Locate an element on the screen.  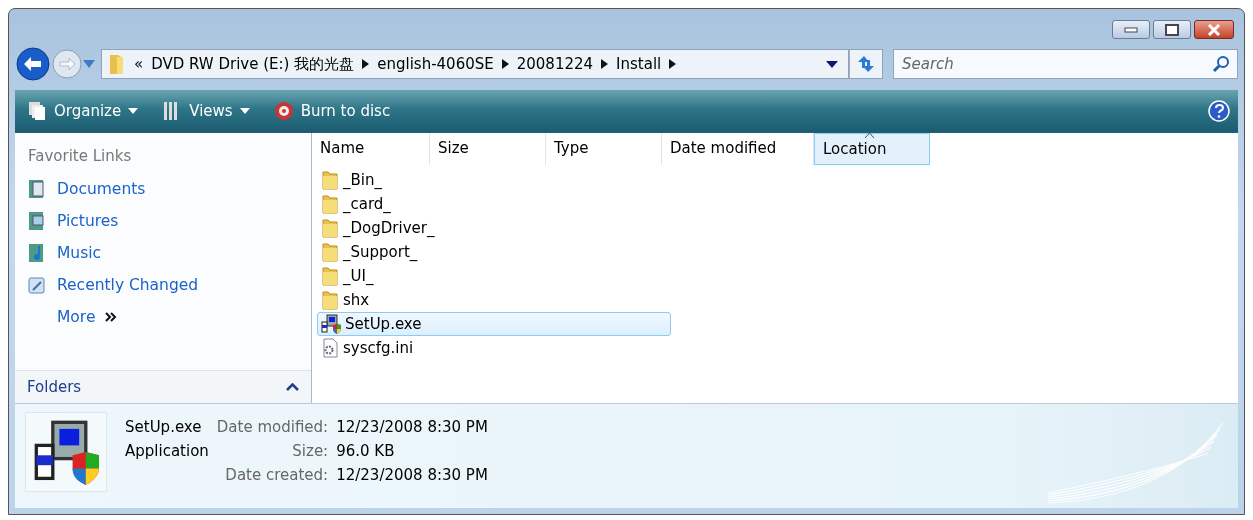
back-button is located at coordinates (33, 64).